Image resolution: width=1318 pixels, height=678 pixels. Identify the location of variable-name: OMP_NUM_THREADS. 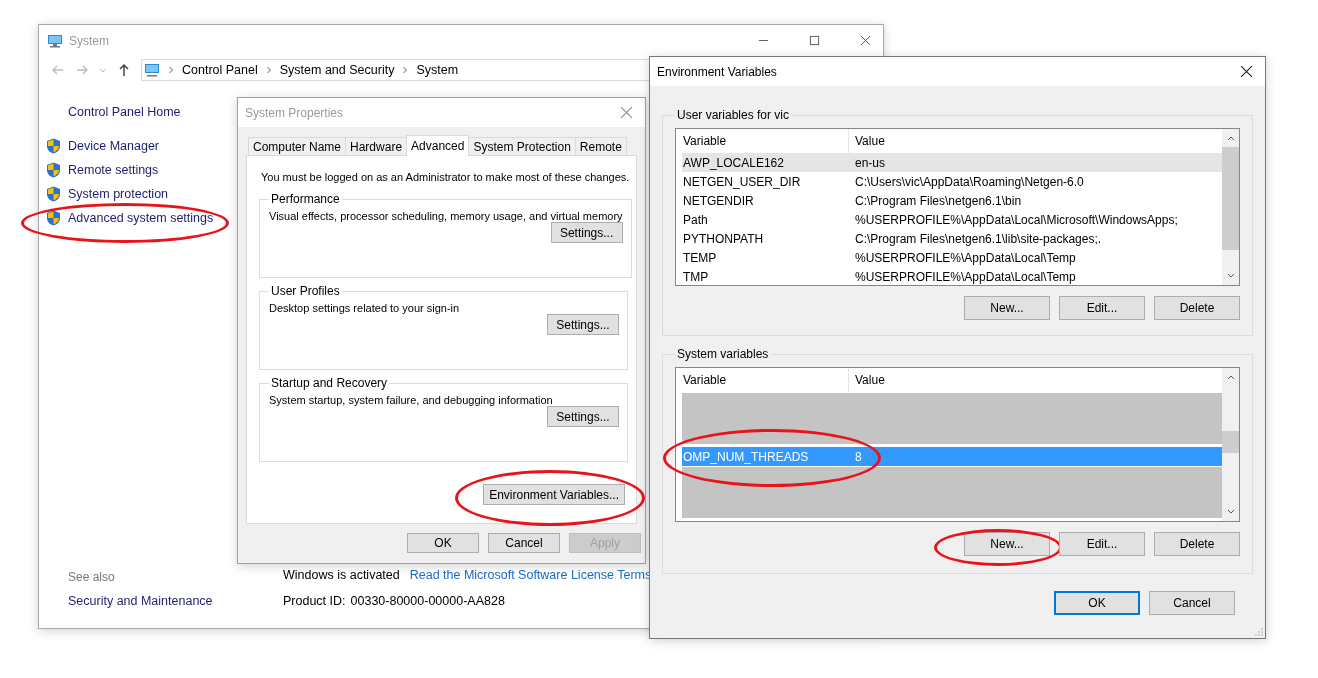
(746, 456).